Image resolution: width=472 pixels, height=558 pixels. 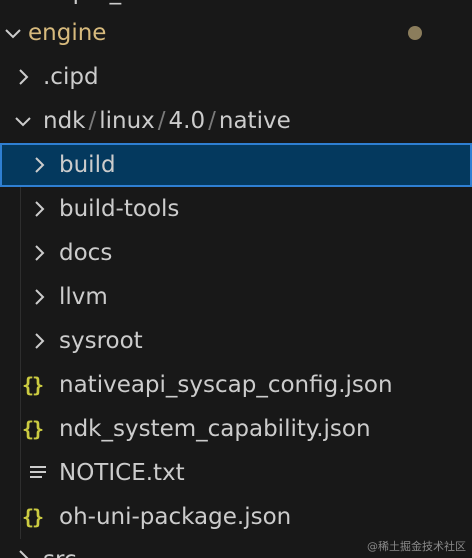 What do you see at coordinates (175, 517) in the screenshot?
I see `tree-item-label: oh-uni-package.json` at bounding box center [175, 517].